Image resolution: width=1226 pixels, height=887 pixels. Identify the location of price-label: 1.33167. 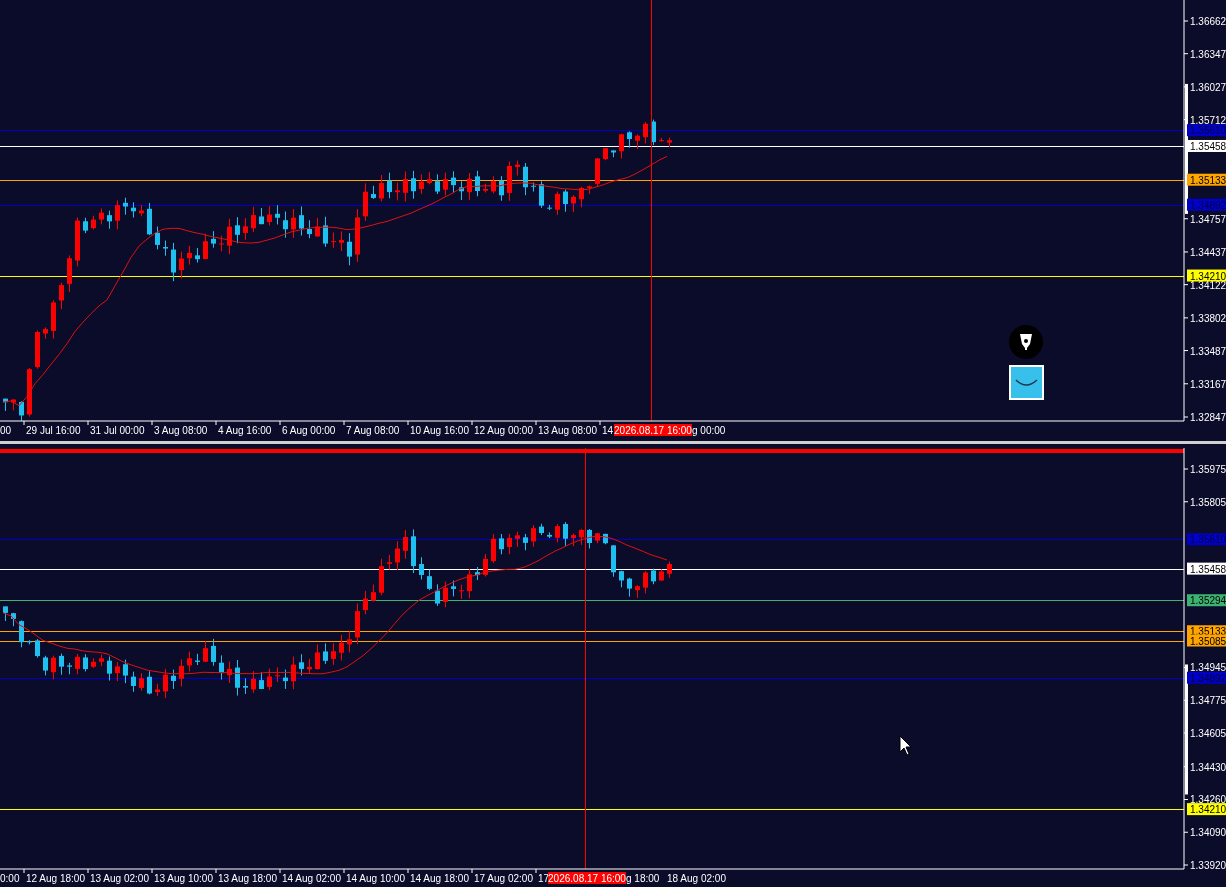
(1208, 384).